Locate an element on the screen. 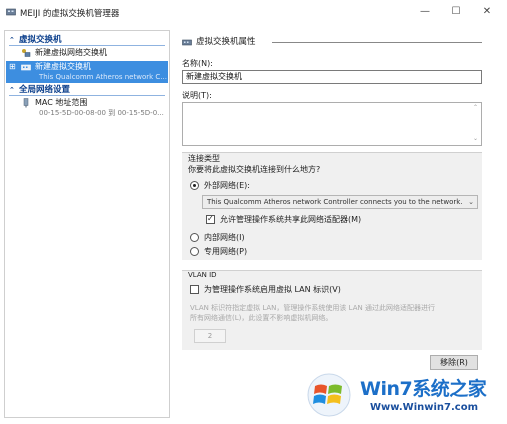 The height and width of the screenshot is (424, 507). watermark: Win7系统之家 Www.Winwin7.com is located at coordinates (406, 394).